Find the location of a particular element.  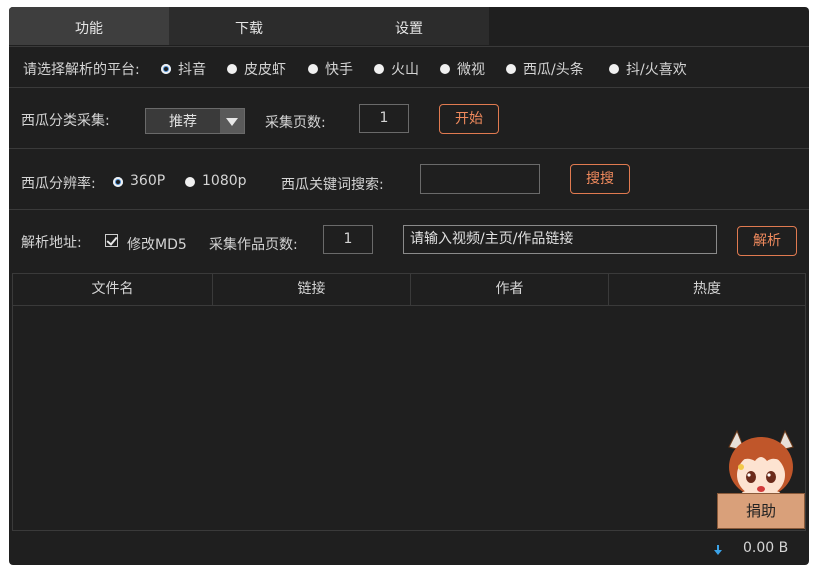

md5-checkbox is located at coordinates (111, 240).